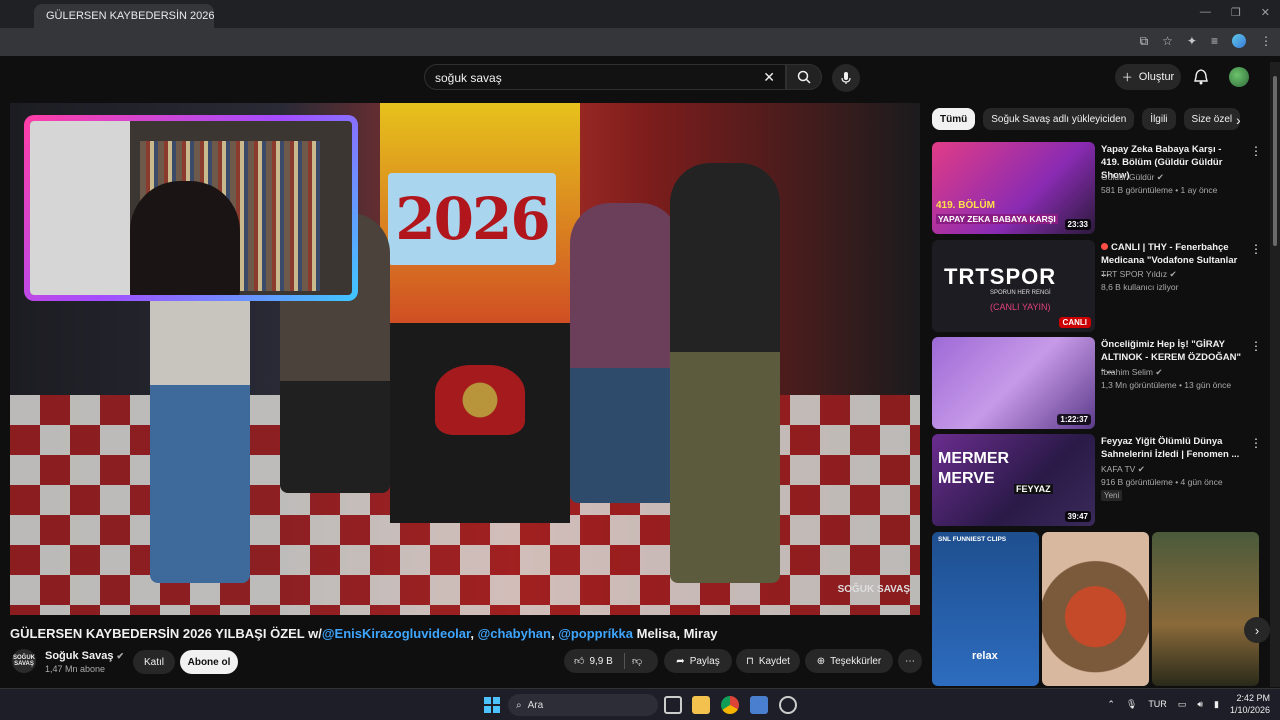  Describe the element at coordinates (1182, 704) in the screenshot. I see `display-icon: ▭` at that location.